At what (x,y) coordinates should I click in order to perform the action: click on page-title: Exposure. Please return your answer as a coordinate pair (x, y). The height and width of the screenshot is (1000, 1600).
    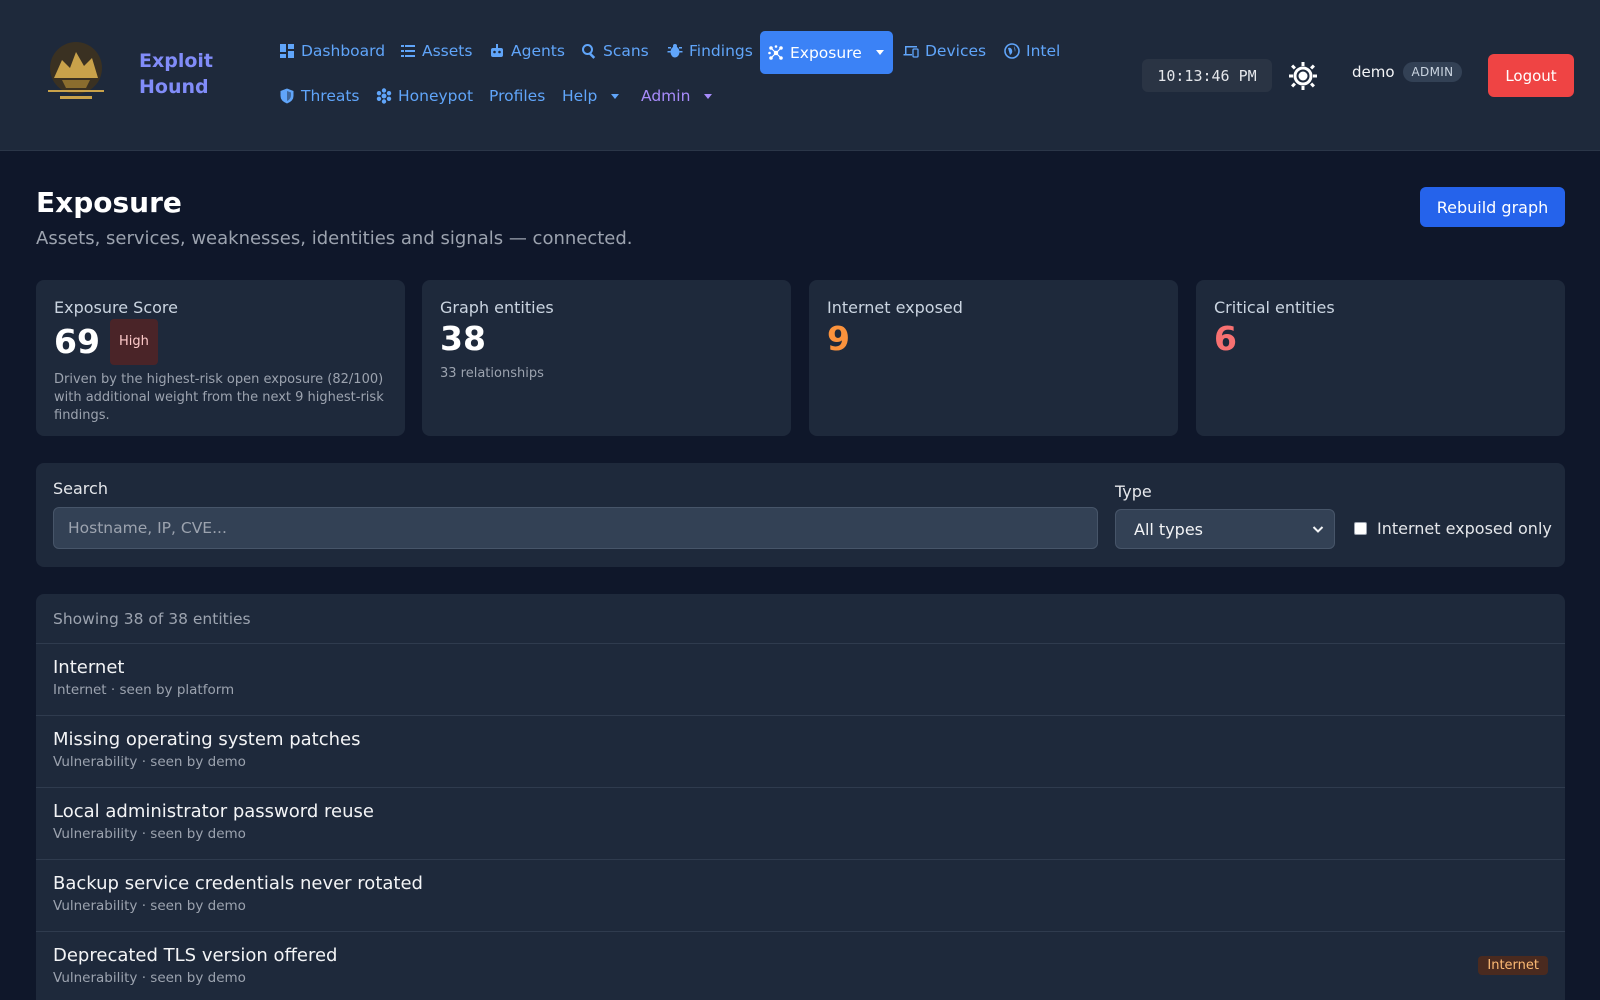
    Looking at the image, I should click on (109, 202).